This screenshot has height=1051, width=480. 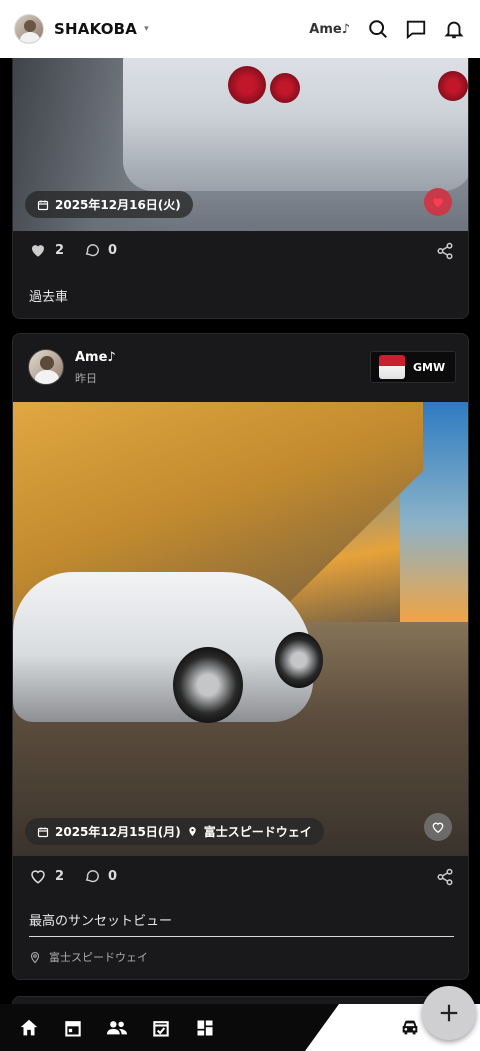 What do you see at coordinates (118, 205) in the screenshot?
I see `post-date: 2025年12月16日(火)` at bounding box center [118, 205].